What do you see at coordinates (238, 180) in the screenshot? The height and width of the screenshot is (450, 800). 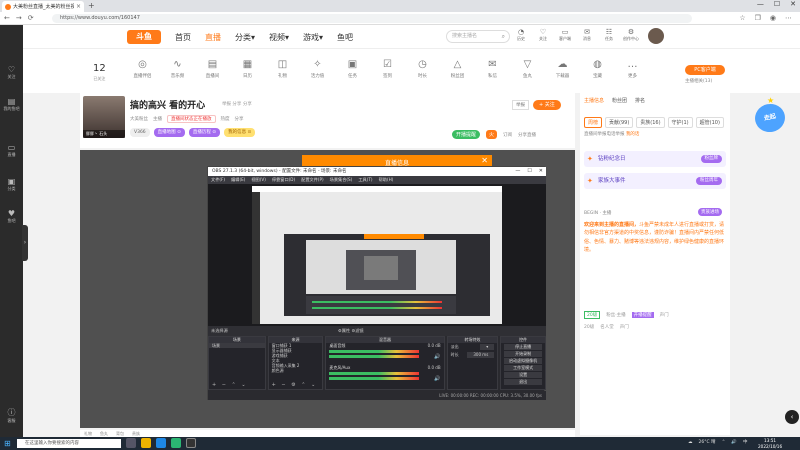 I see `obs-menu-item: 编辑(E)` at bounding box center [238, 180].